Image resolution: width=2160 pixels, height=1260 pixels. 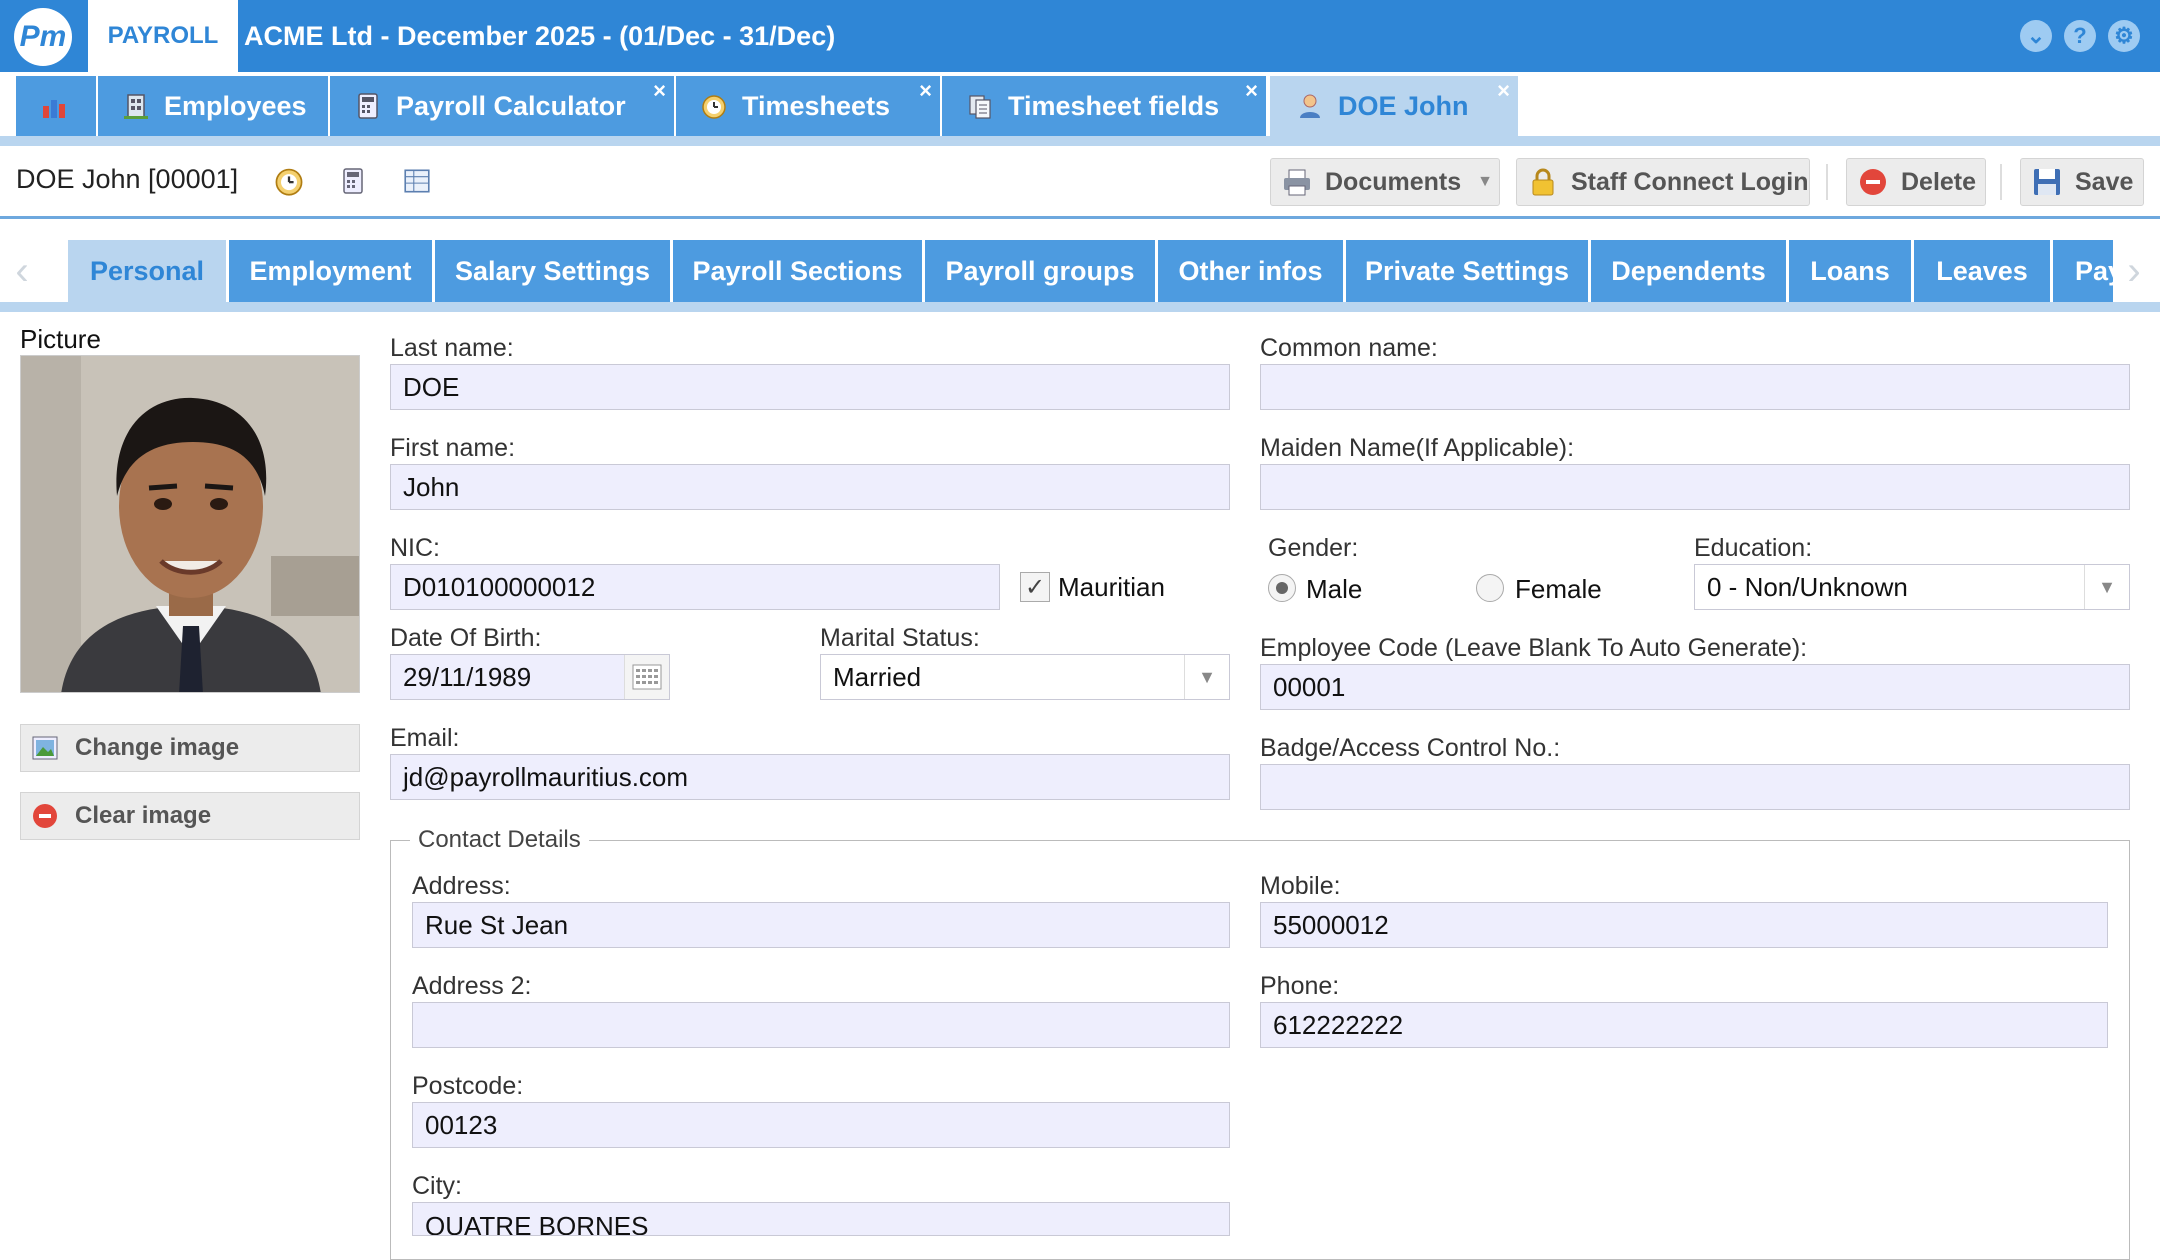 What do you see at coordinates (1543, 182) in the screenshot?
I see `lock-icon` at bounding box center [1543, 182].